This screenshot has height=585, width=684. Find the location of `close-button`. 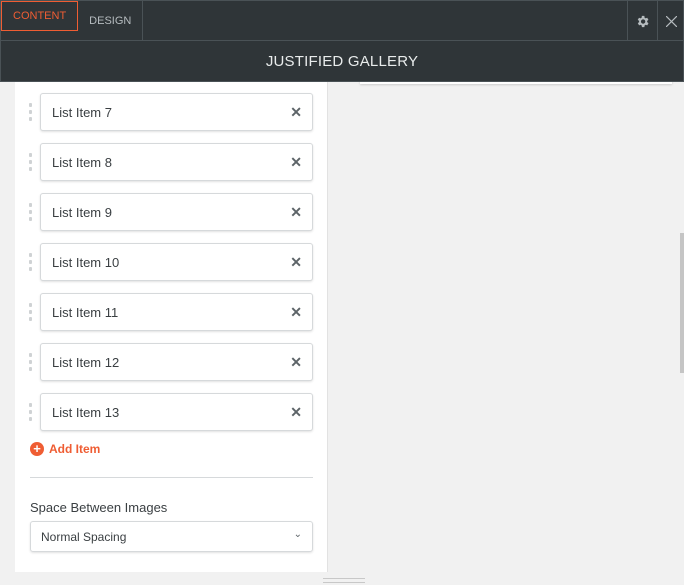

close-button is located at coordinates (670, 21).